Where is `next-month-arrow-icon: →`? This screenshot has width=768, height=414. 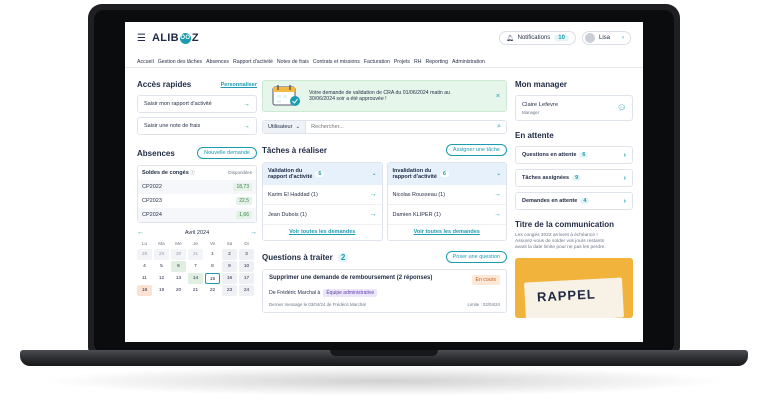 next-month-arrow-icon: → is located at coordinates (253, 232).